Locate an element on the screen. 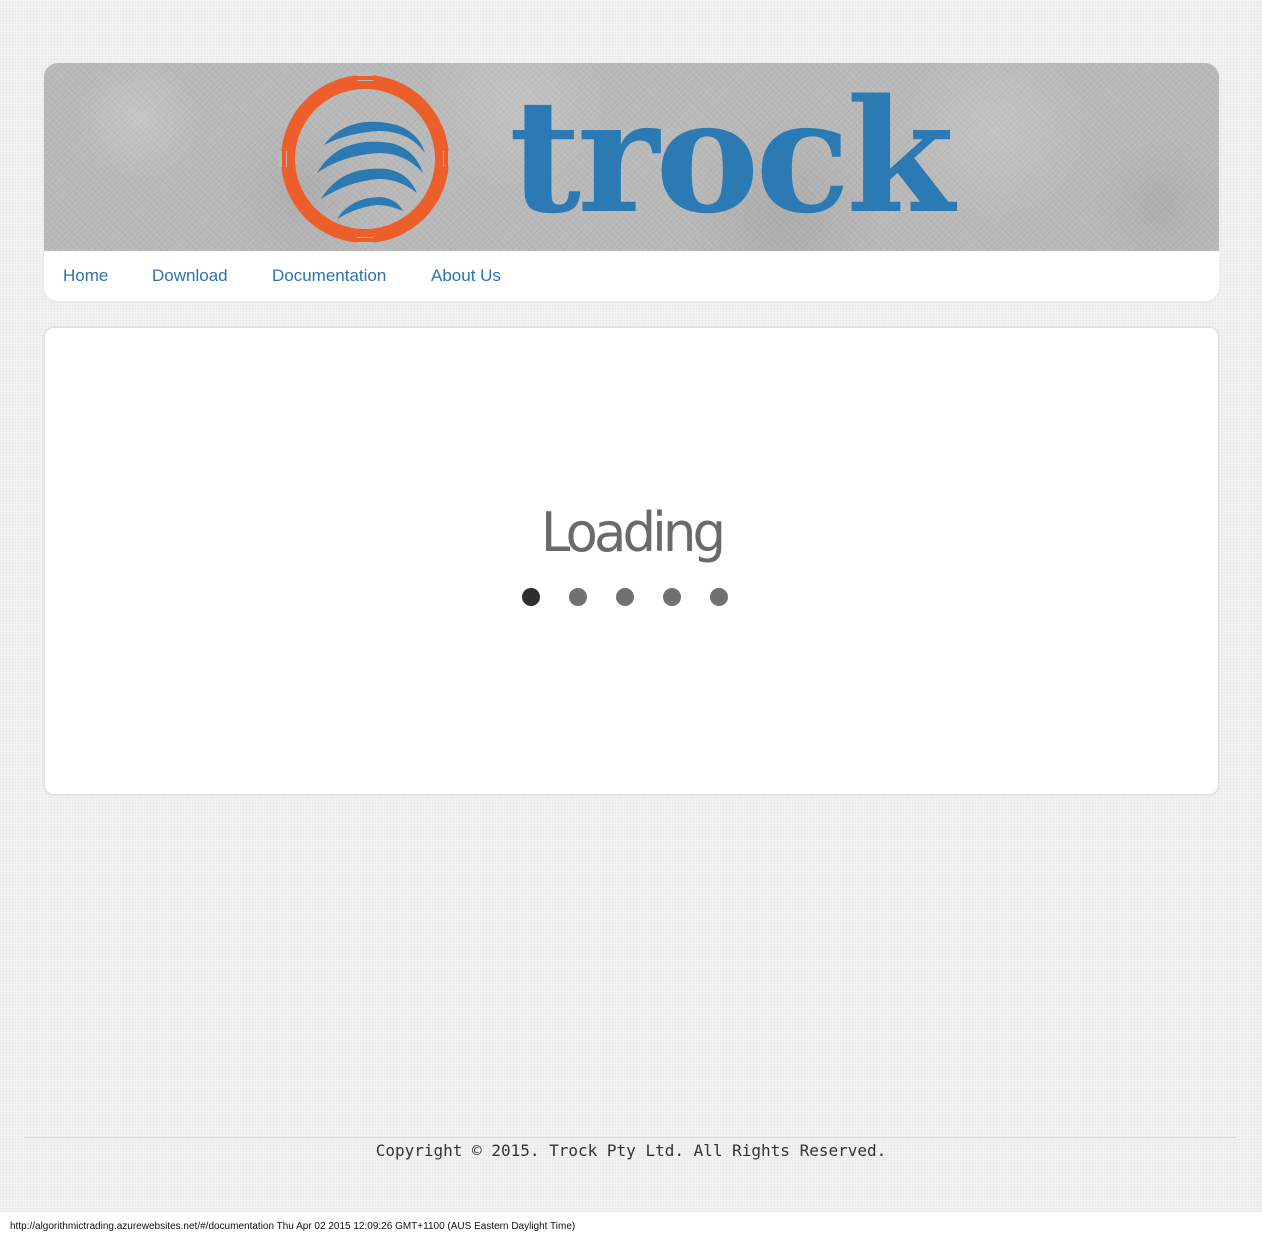 The height and width of the screenshot is (1233, 1262). loading-dots is located at coordinates (631, 598).